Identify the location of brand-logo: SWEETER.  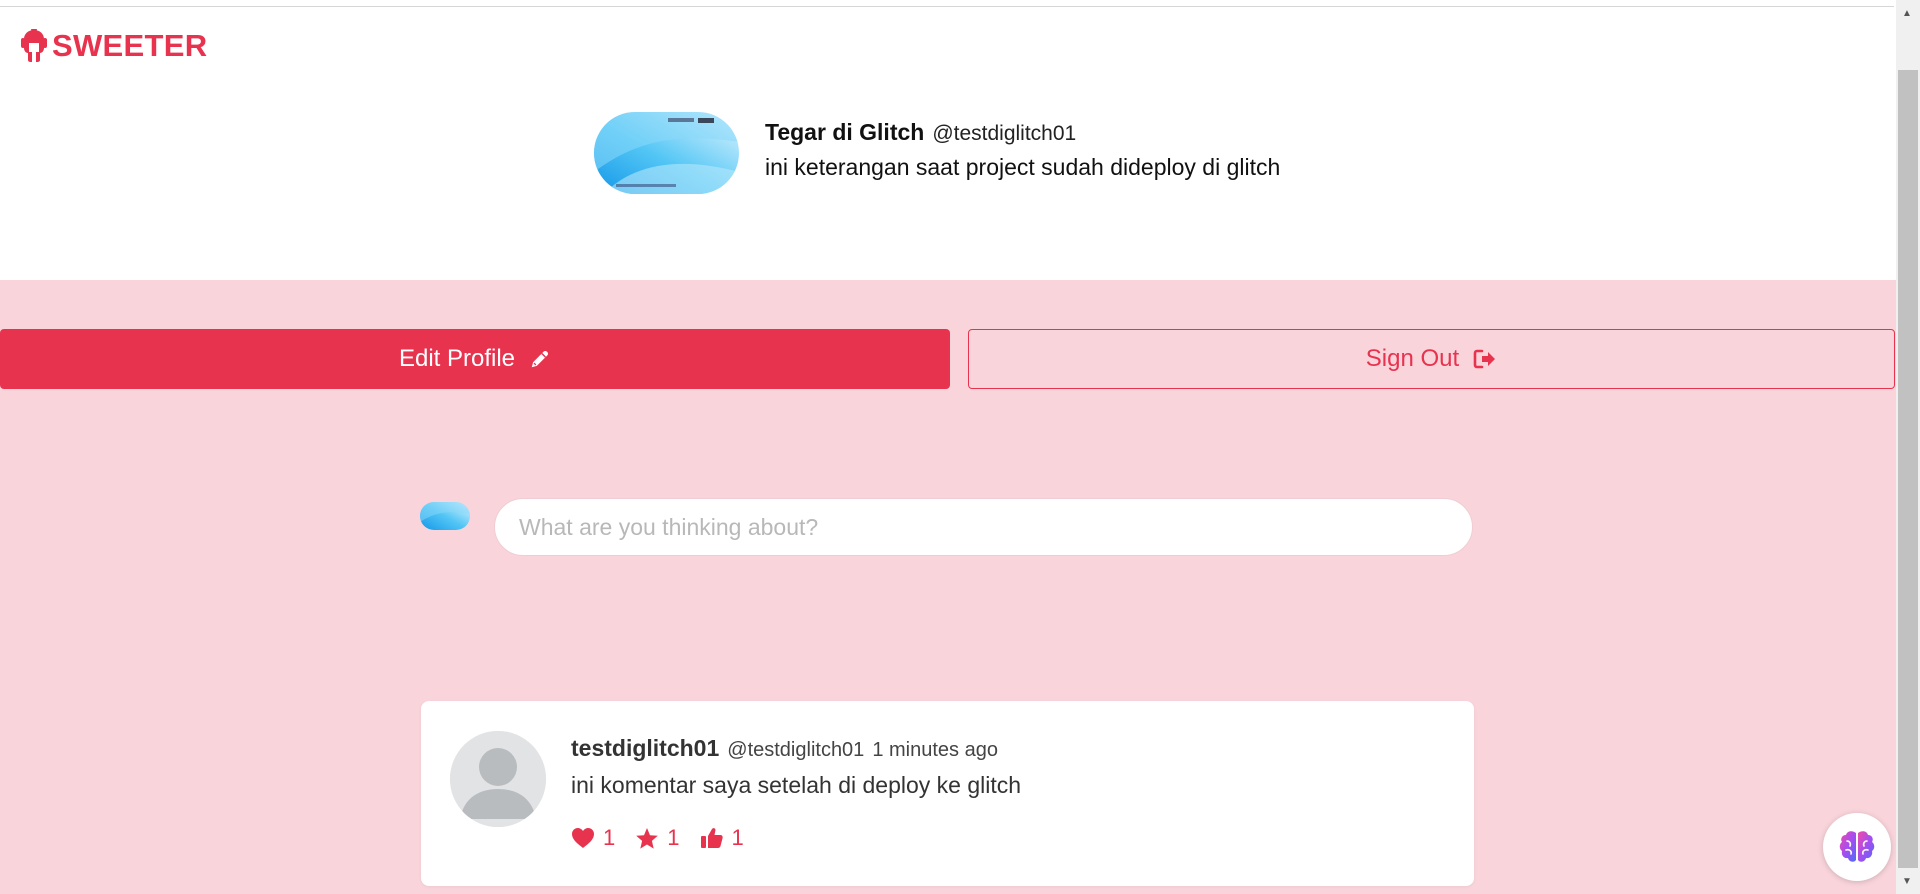
(113, 46).